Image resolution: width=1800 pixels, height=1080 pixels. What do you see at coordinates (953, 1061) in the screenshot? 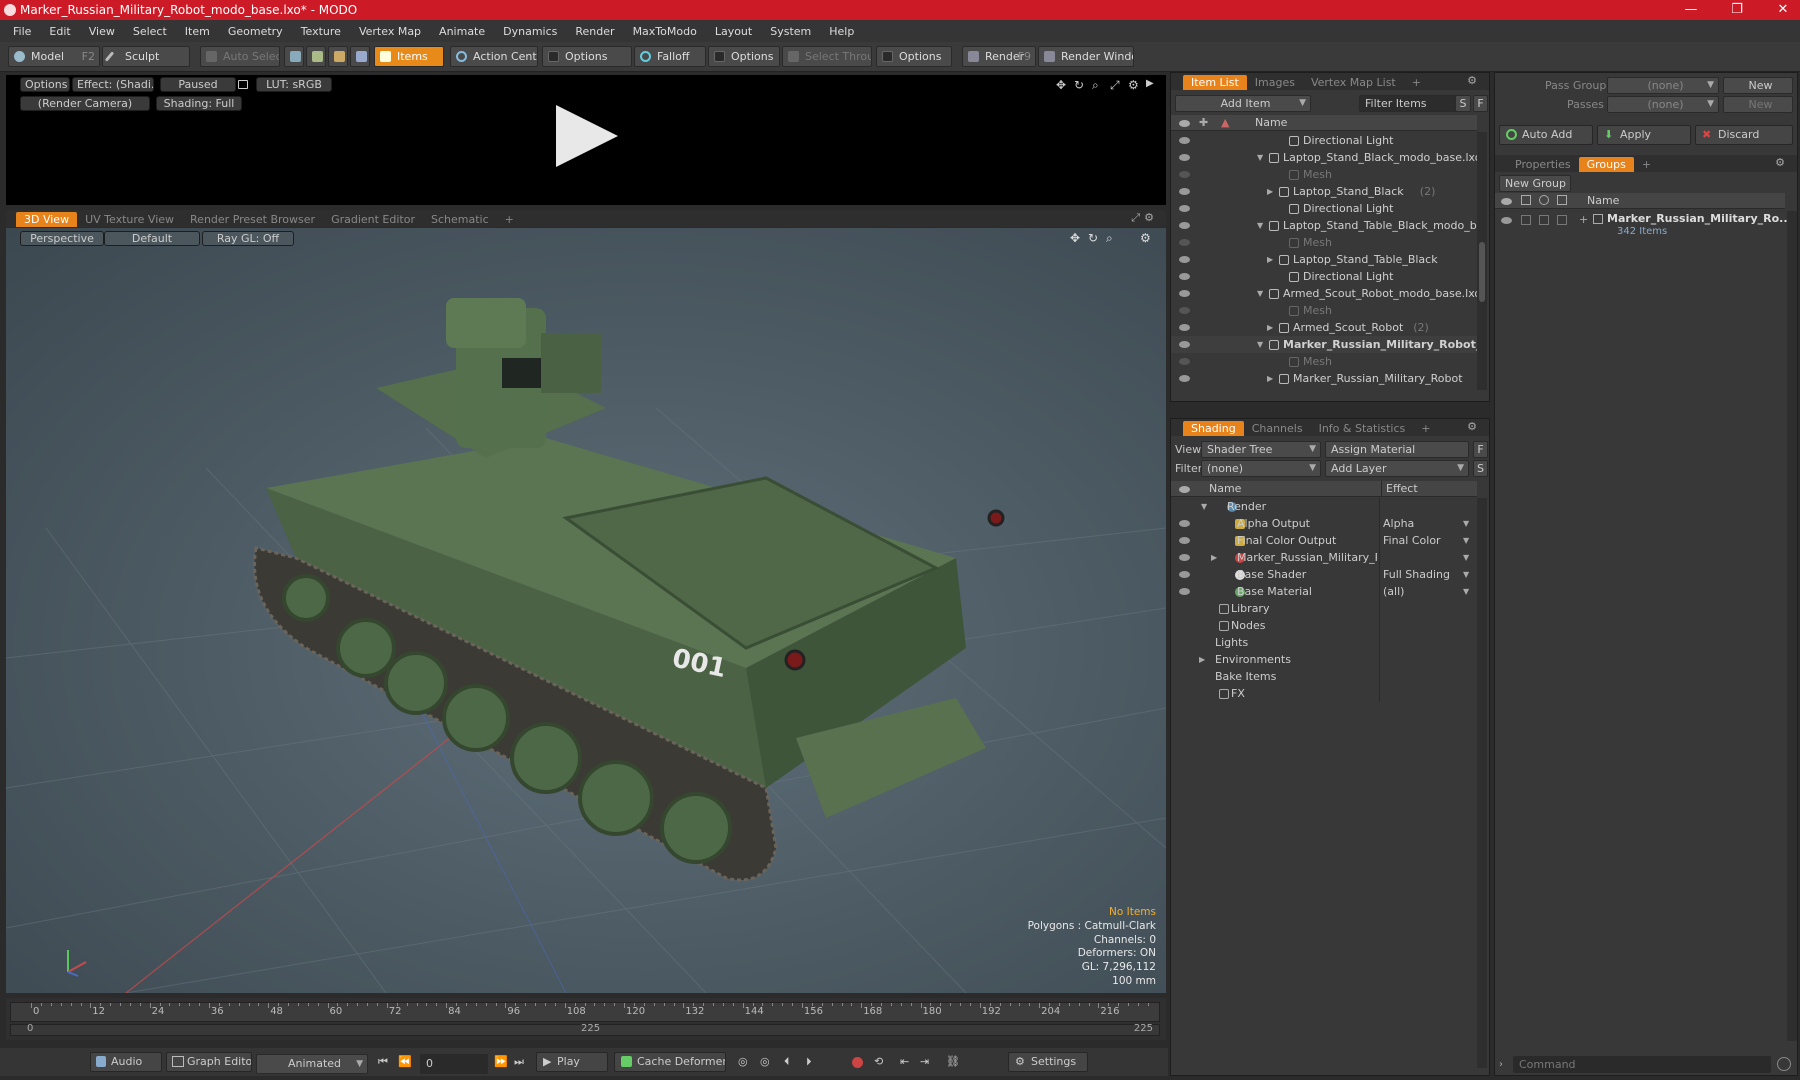
I see `link-icon: ⛓` at bounding box center [953, 1061].